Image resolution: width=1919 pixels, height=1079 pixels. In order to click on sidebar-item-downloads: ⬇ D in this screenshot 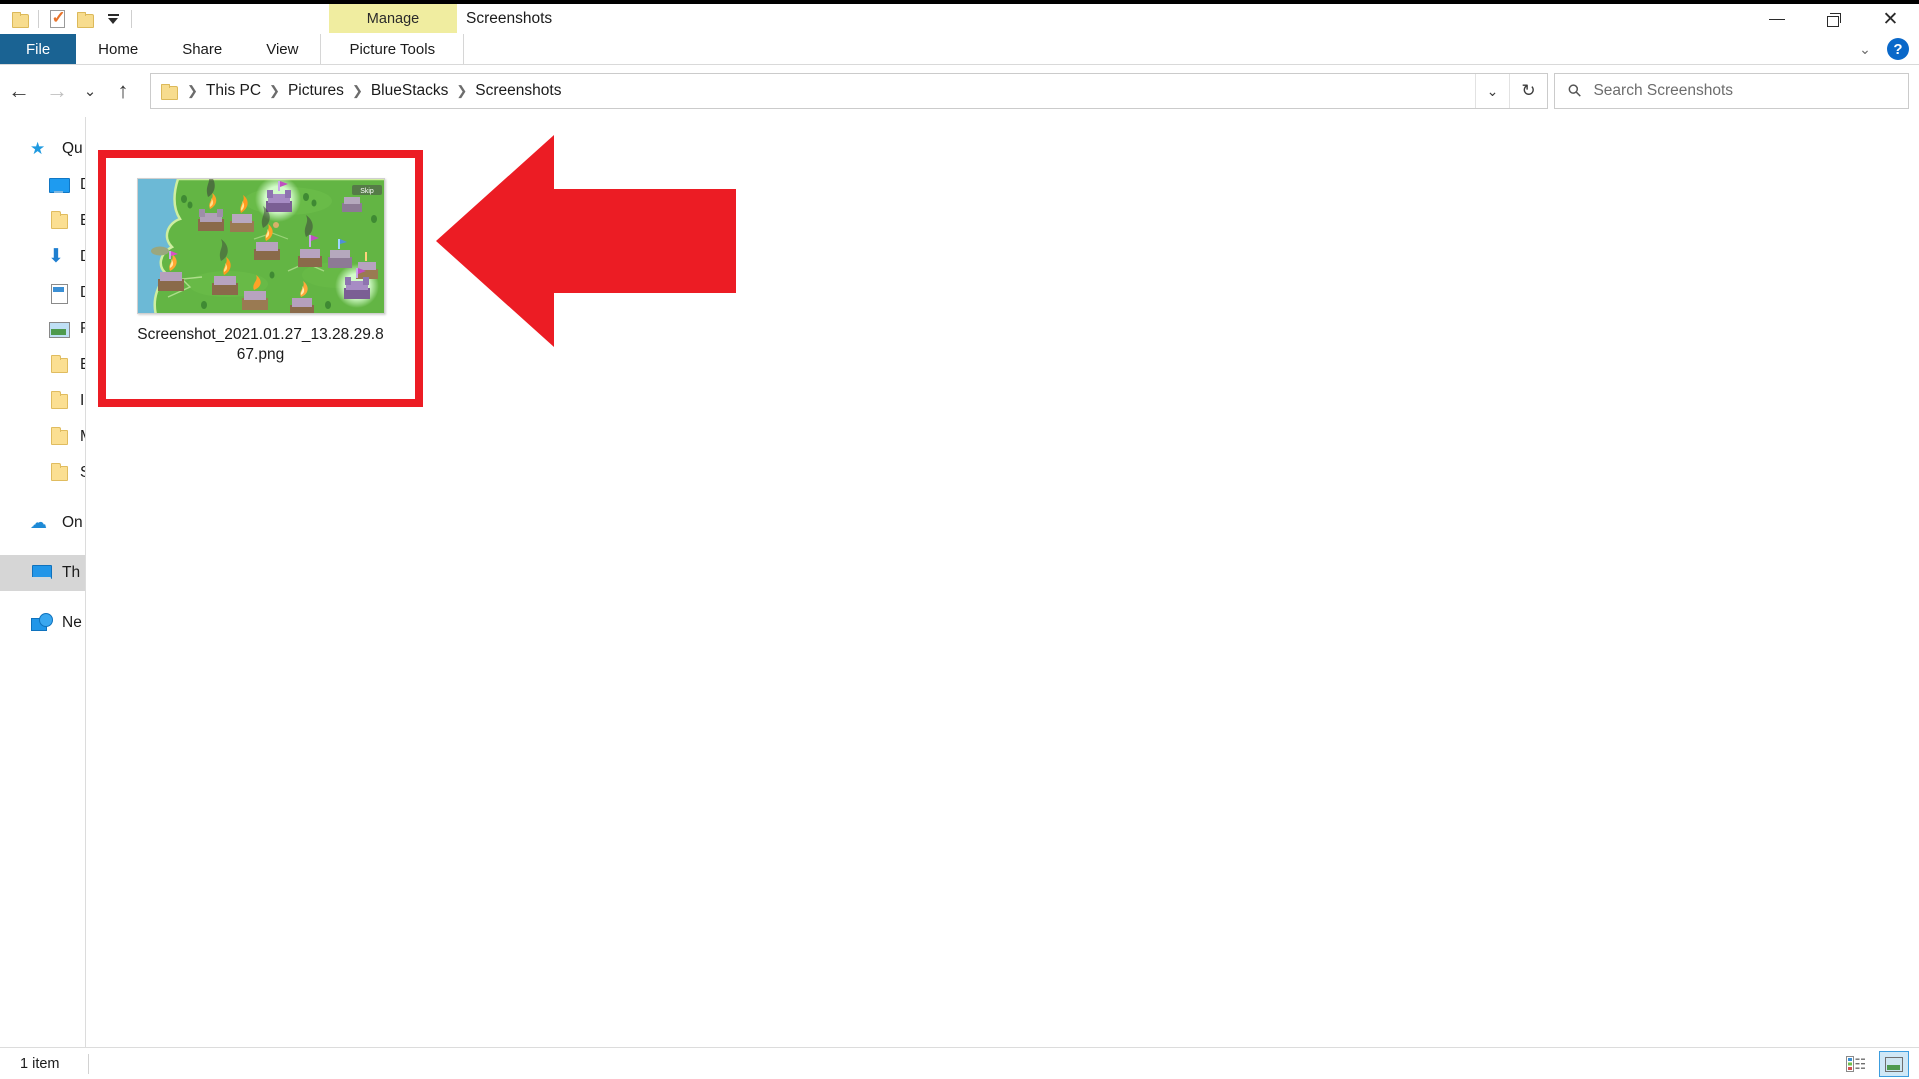, I will do `click(42, 257)`.